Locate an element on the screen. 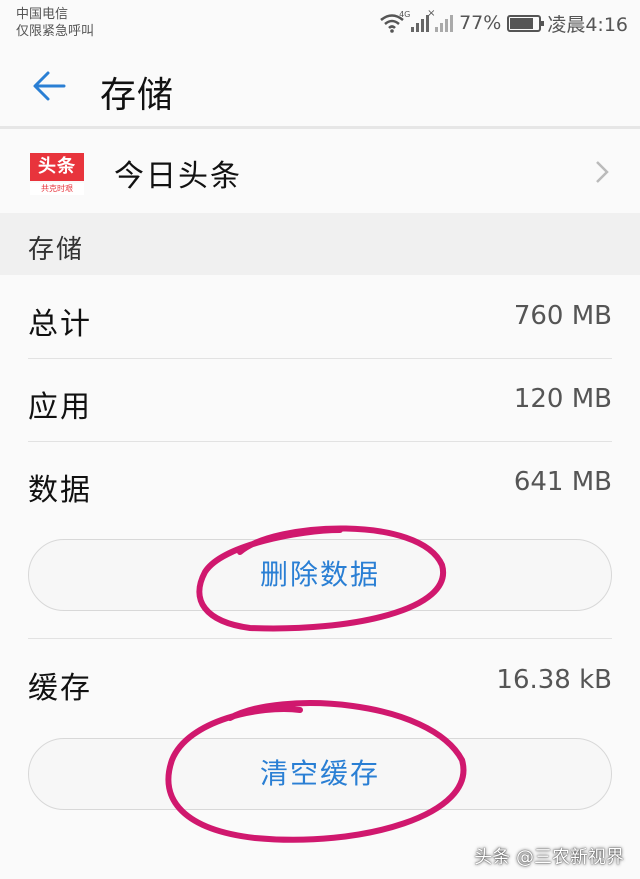 This screenshot has height=879, width=640. clock: 凌晨4:16 is located at coordinates (587, 24).